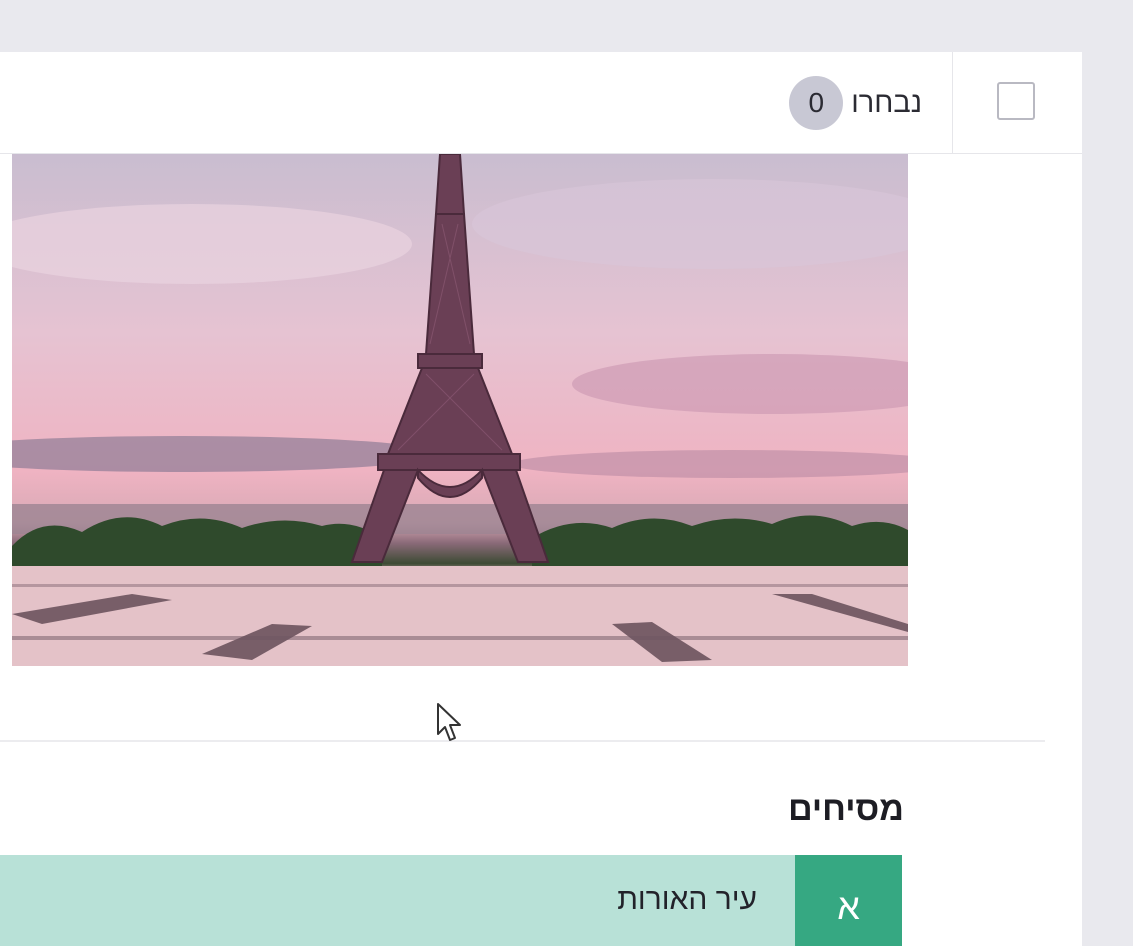  Describe the element at coordinates (846, 809) in the screenshot. I see `distractors-title: מסיחים` at that location.